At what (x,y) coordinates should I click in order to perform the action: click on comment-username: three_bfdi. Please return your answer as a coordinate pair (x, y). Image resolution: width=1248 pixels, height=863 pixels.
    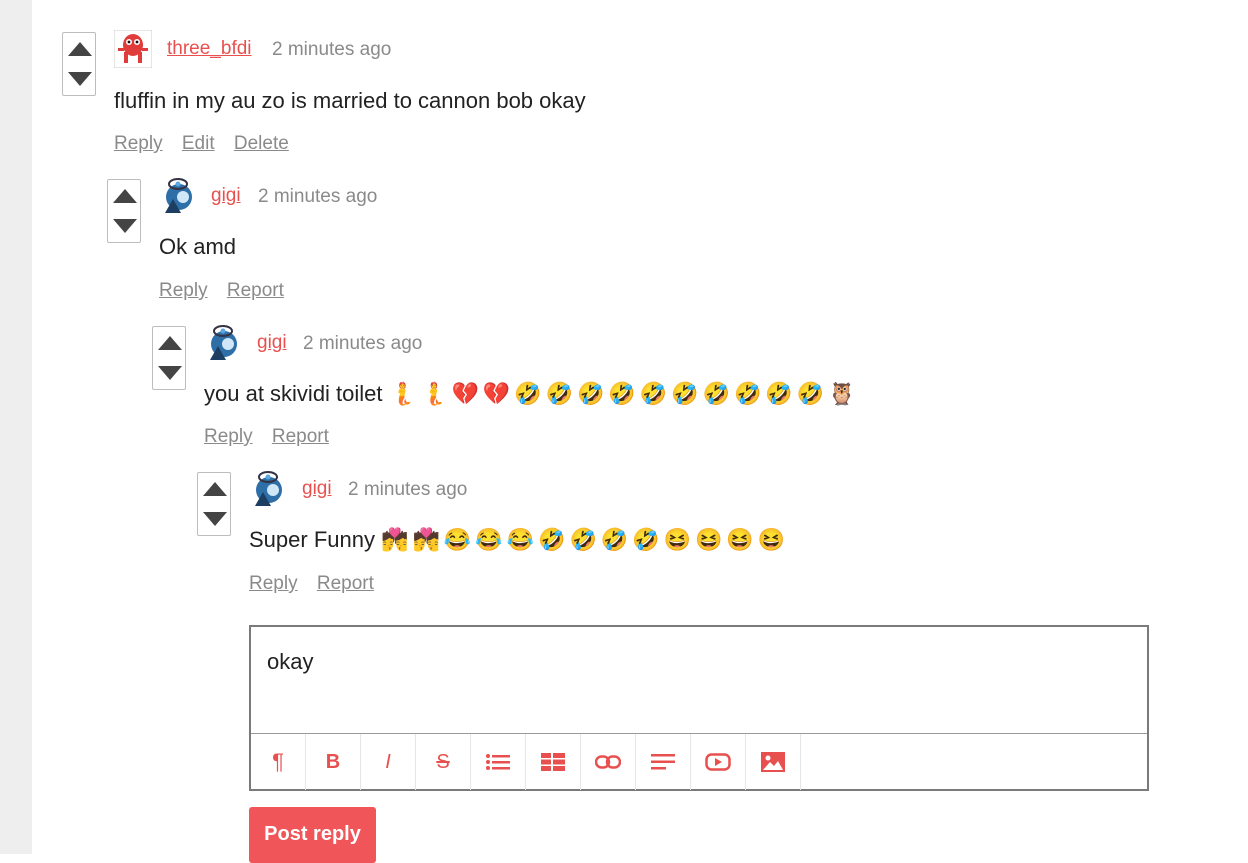
    Looking at the image, I should click on (209, 49).